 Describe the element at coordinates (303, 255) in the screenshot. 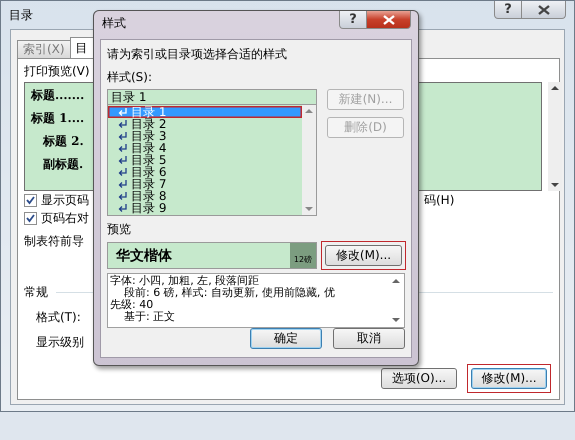

I see `font-size-label: 12磅` at that location.